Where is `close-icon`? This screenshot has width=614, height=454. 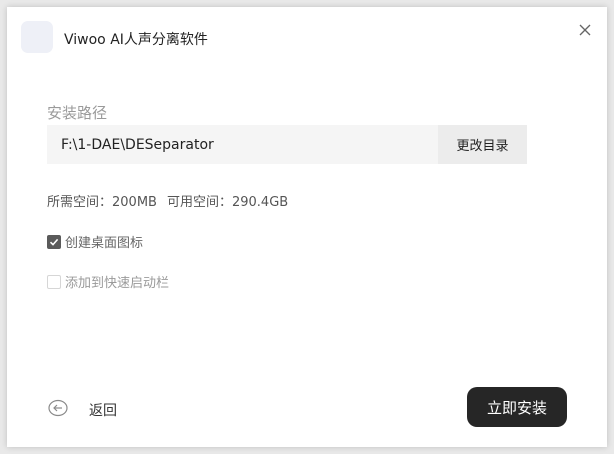 close-icon is located at coordinates (585, 30).